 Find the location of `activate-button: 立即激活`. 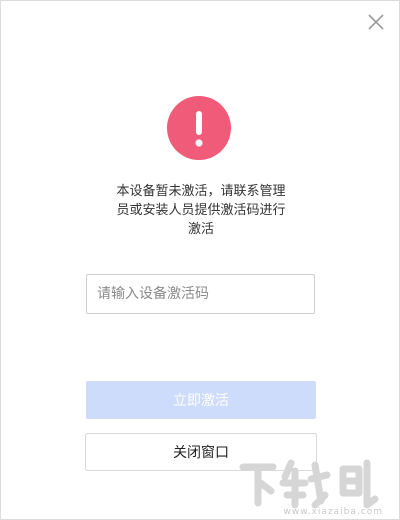

activate-button: 立即激活 is located at coordinates (201, 400).